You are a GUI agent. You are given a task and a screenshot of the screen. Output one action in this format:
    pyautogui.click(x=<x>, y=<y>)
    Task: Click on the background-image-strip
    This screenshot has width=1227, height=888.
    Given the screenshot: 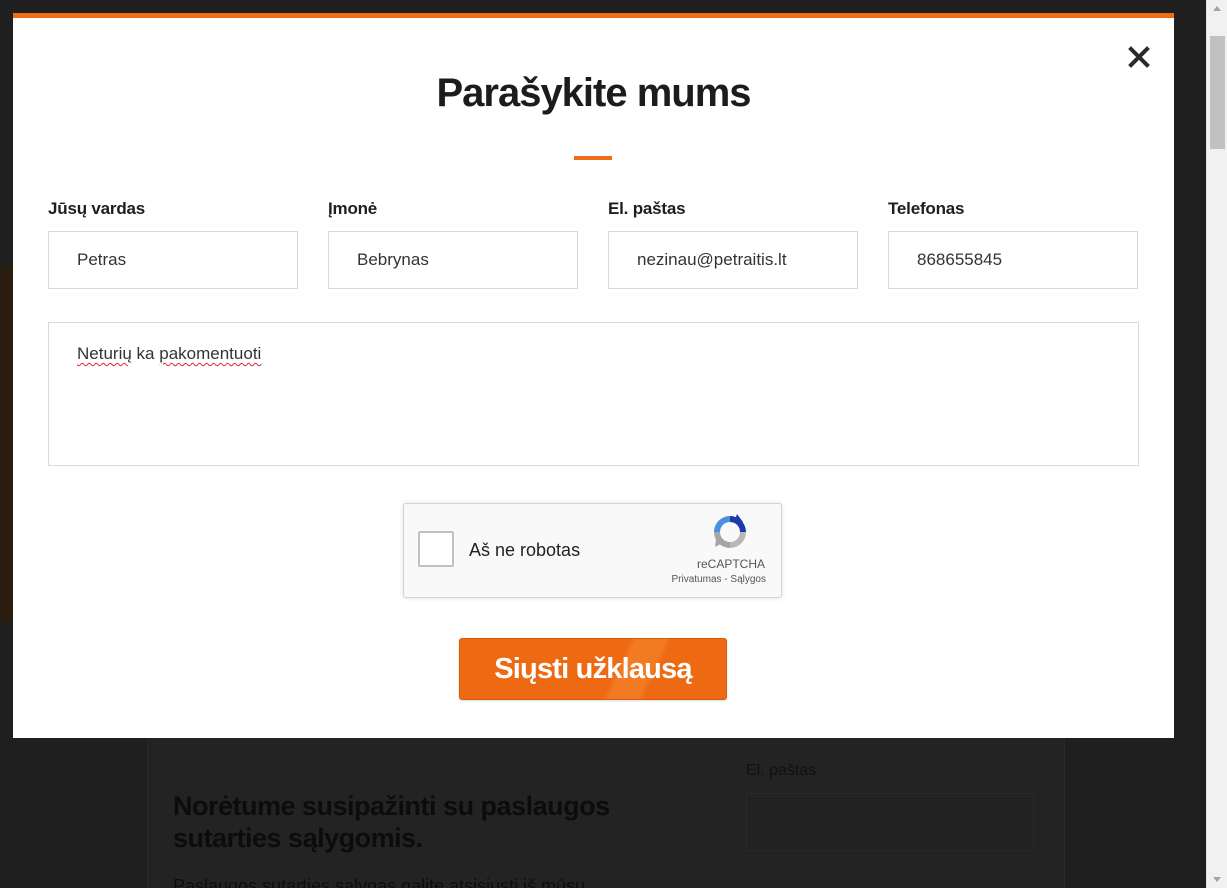 What is the action you would take?
    pyautogui.click(x=6, y=444)
    